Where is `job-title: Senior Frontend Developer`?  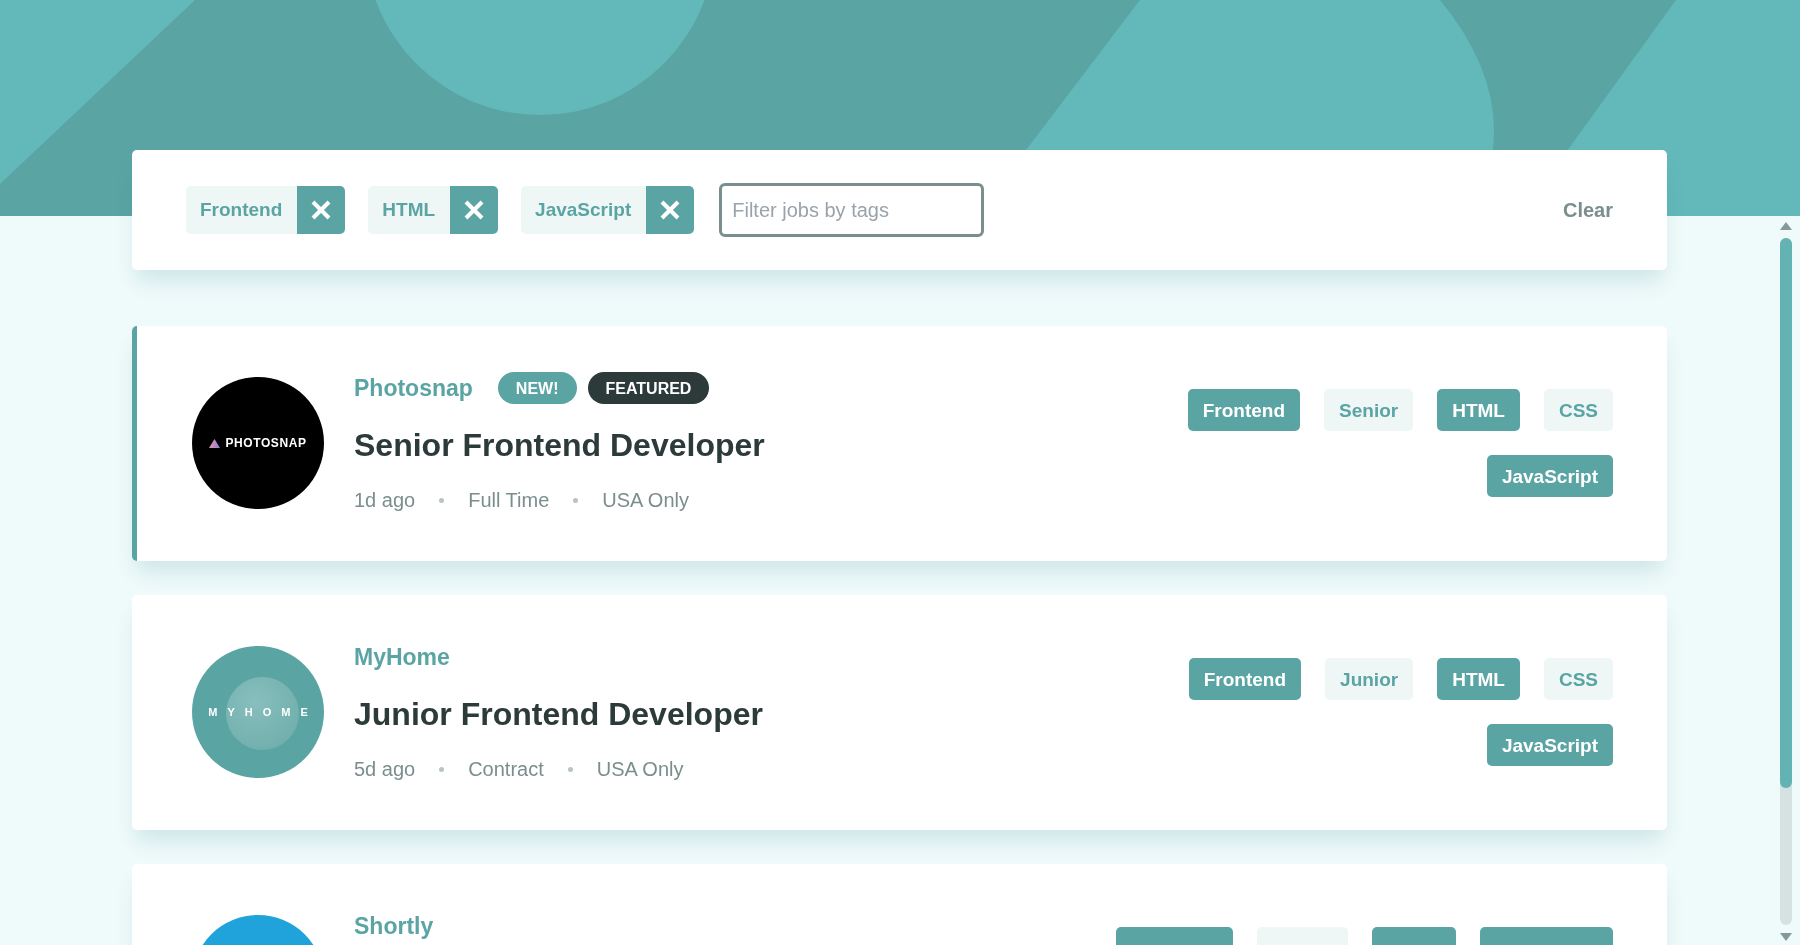 job-title: Senior Frontend Developer is located at coordinates (559, 445).